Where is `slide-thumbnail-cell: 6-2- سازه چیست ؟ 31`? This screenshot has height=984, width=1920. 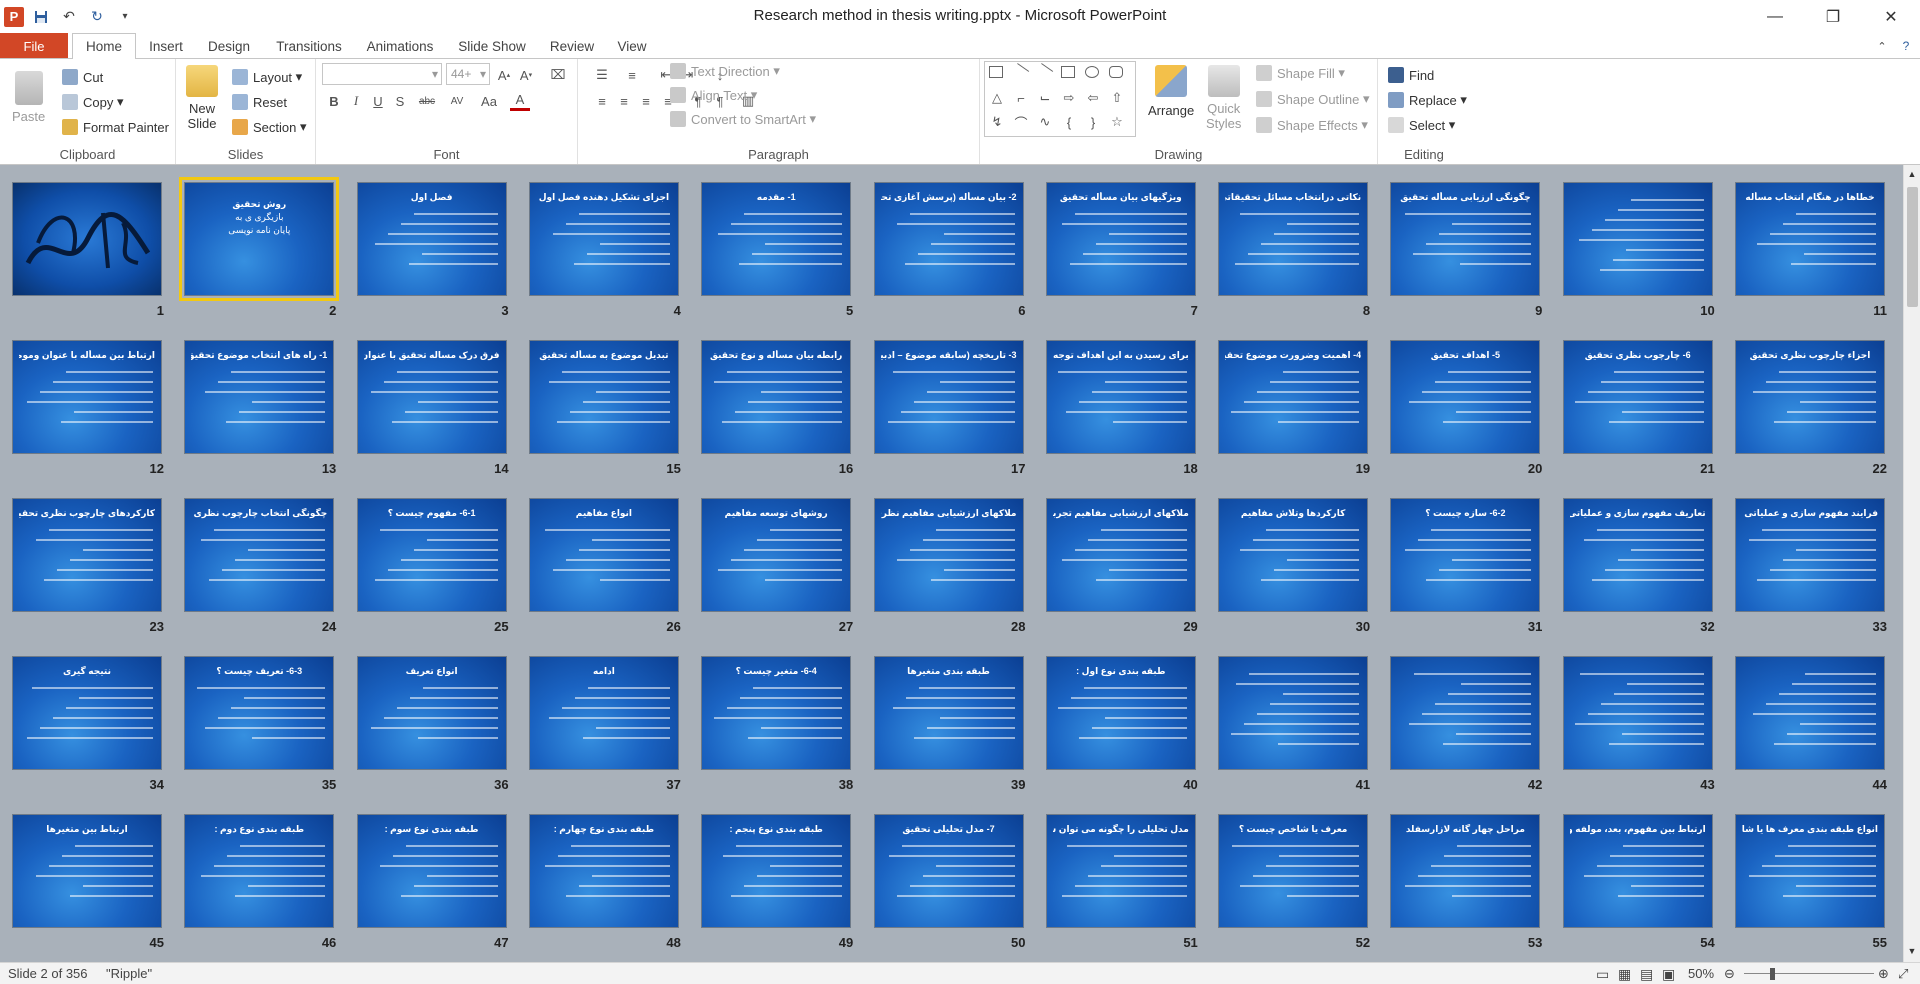 slide-thumbnail-cell: 6-2- سازه چیست ؟ 31 is located at coordinates (1464, 562).